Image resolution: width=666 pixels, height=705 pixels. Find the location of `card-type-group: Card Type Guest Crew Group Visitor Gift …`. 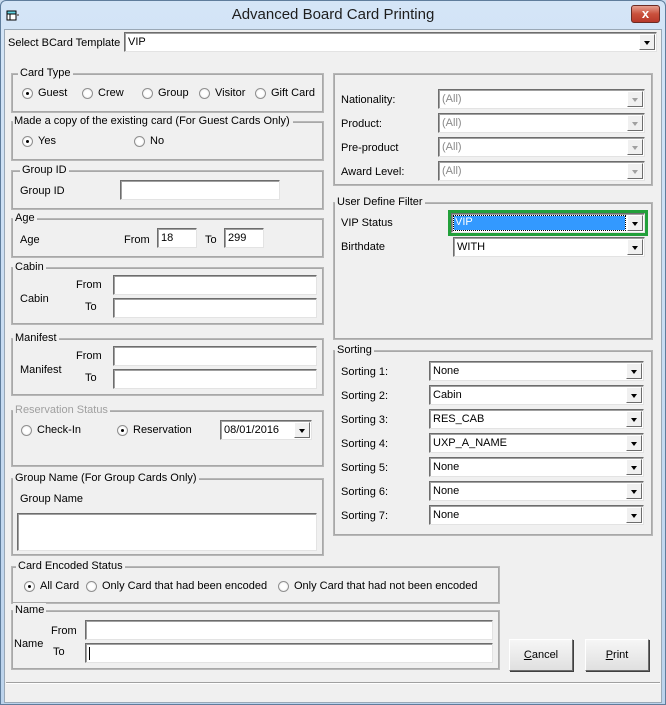

card-type-group: Card Type Guest Crew Group Visitor Gift … is located at coordinates (167, 89).